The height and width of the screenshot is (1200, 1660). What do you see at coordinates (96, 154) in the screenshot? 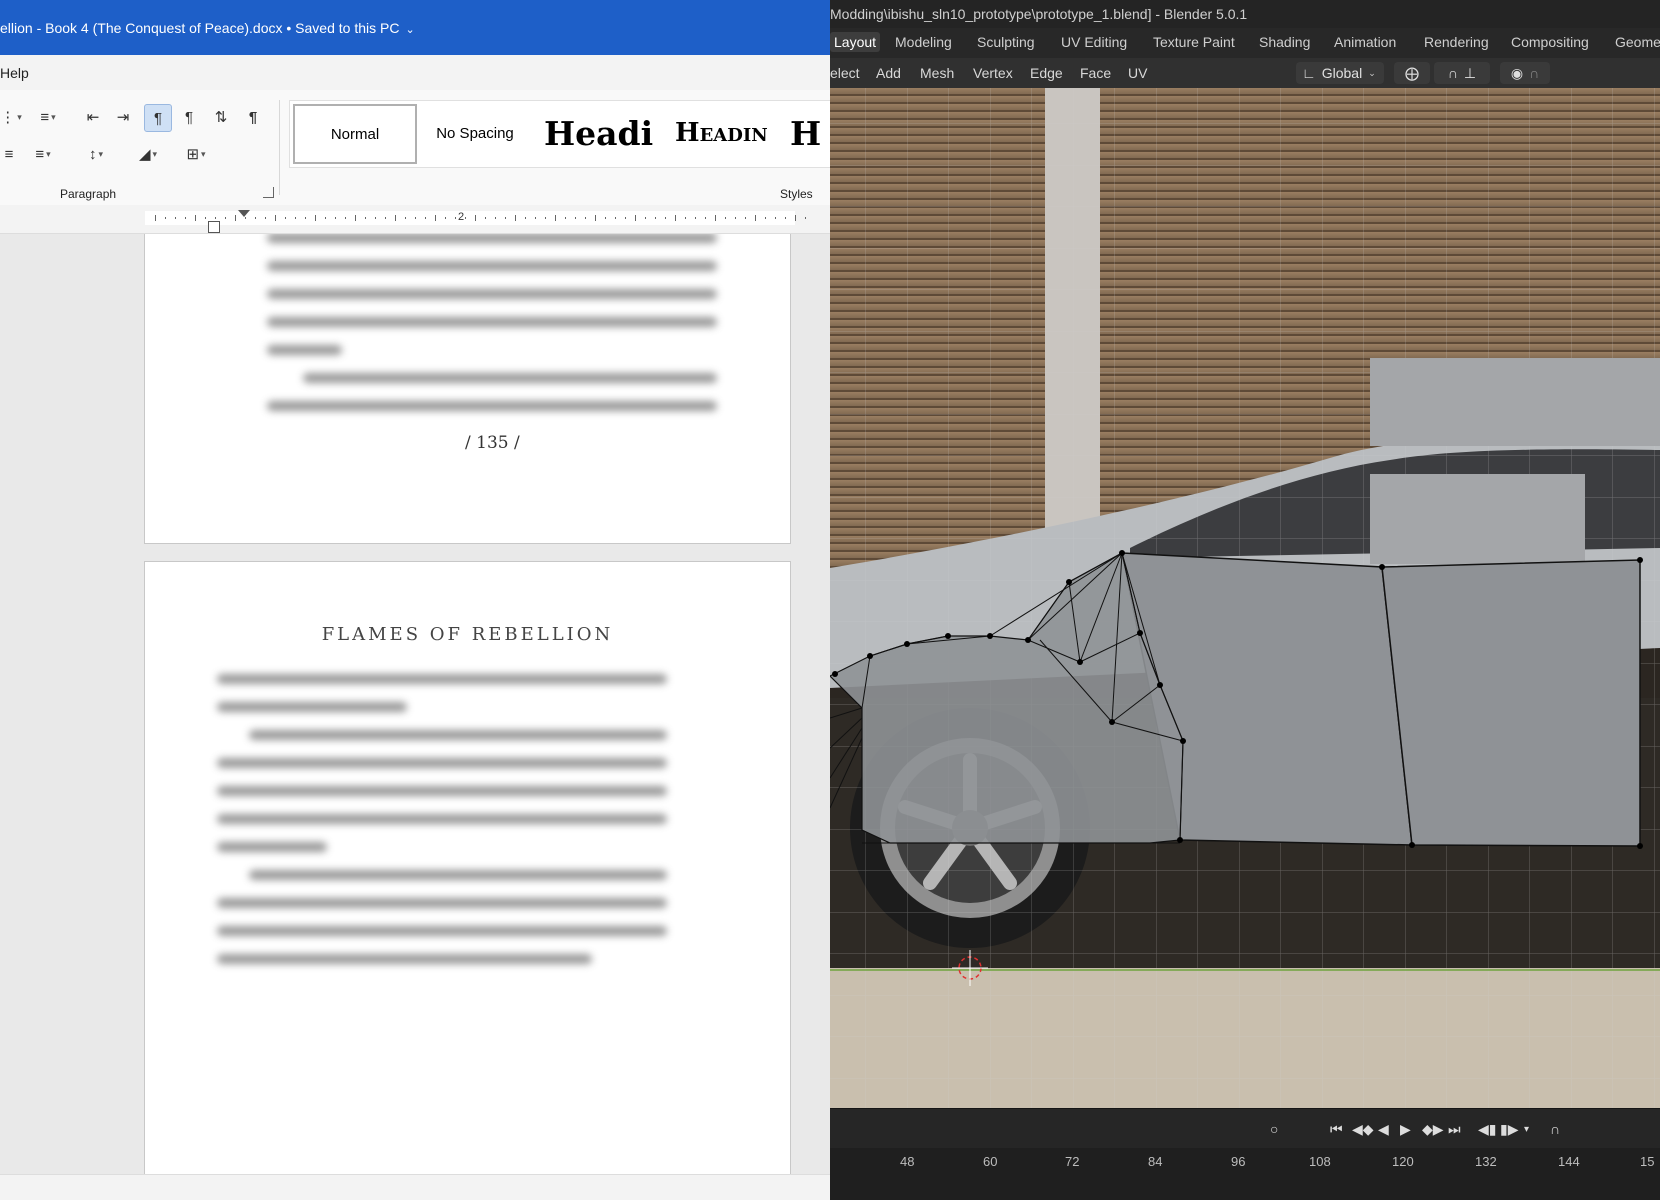
I see `line-spacing-icon: ↕ ▾` at bounding box center [96, 154].